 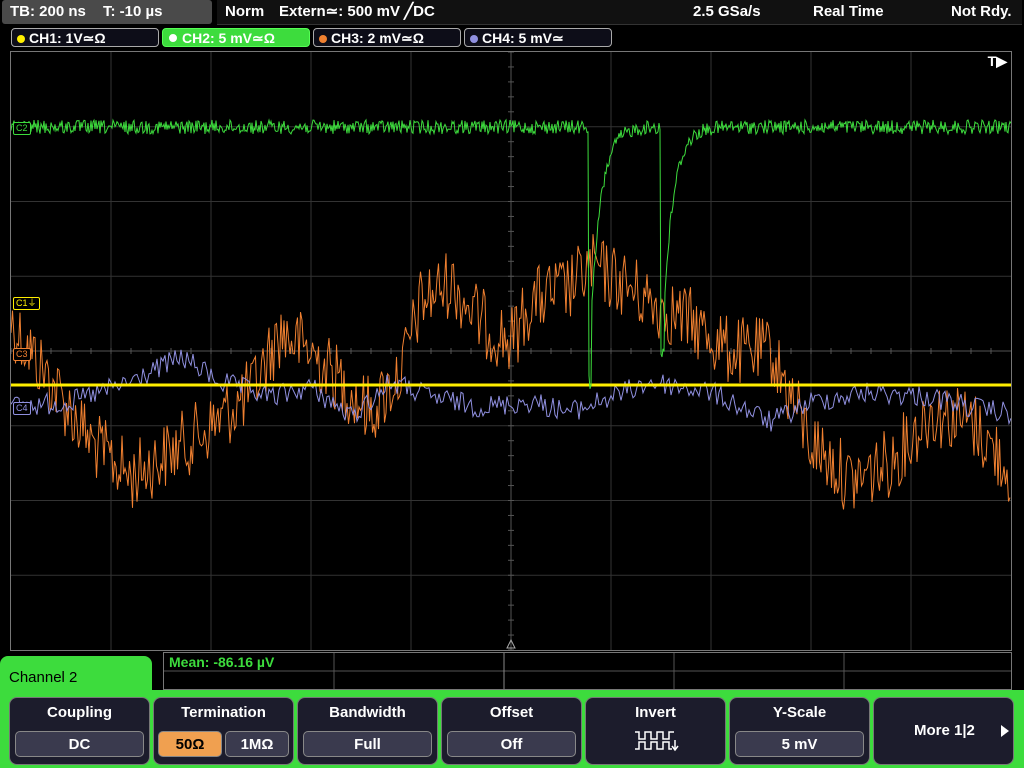 What do you see at coordinates (799, 712) in the screenshot?
I see `yscale-title: Y-Scale` at bounding box center [799, 712].